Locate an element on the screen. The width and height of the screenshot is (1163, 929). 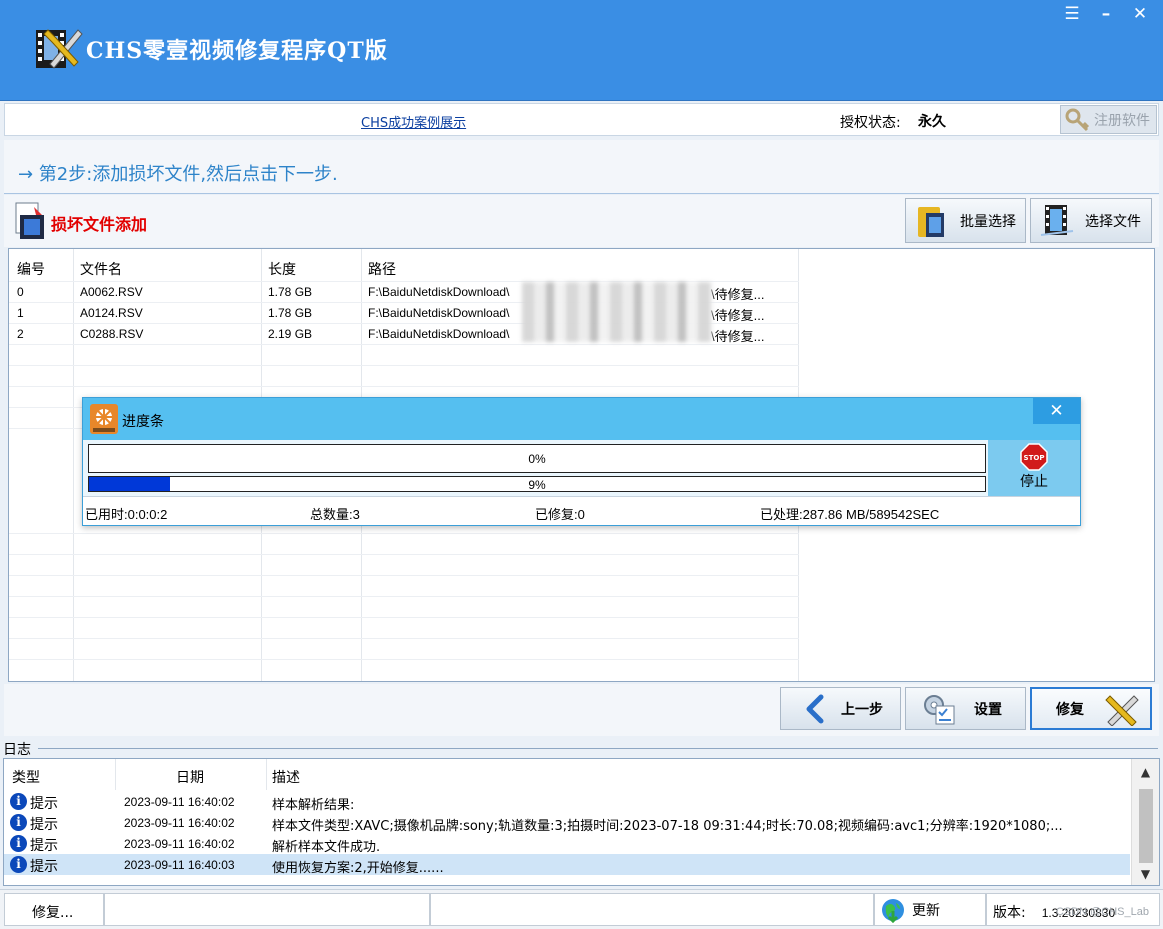
film-strip-icon is located at coordinates (1057, 220).